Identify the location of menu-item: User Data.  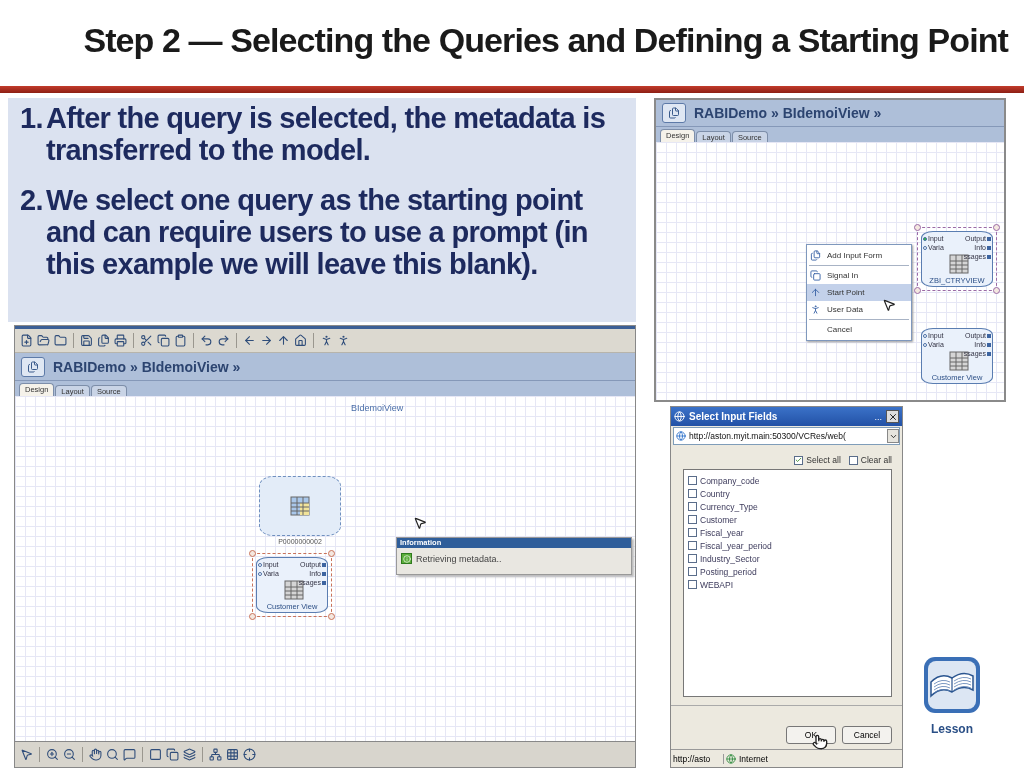
(859, 309).